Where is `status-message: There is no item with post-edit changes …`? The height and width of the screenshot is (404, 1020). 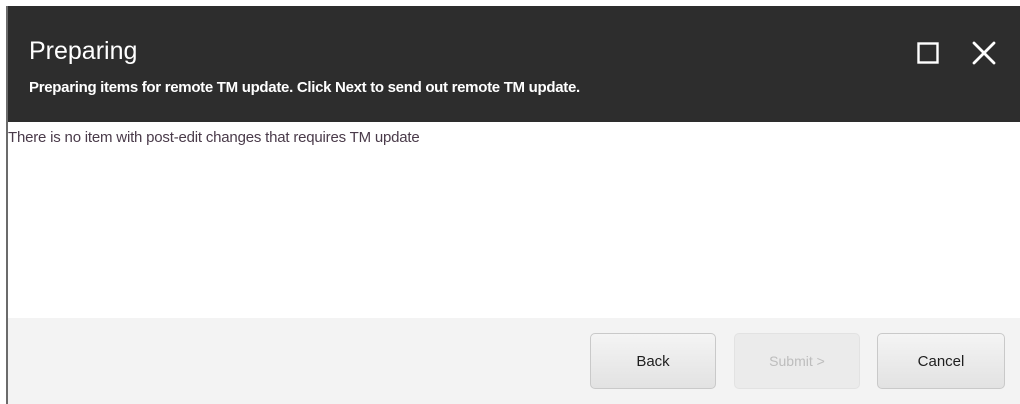
status-message: There is no item with post-edit changes … is located at coordinates (214, 137).